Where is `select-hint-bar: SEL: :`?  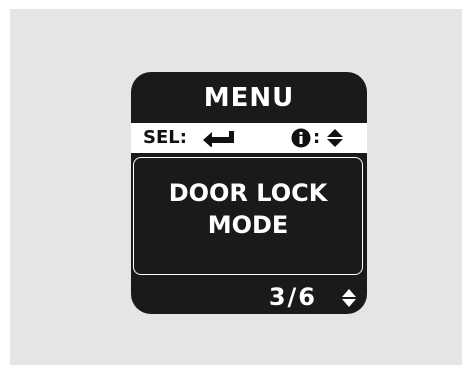 select-hint-bar: SEL: : is located at coordinates (249, 138).